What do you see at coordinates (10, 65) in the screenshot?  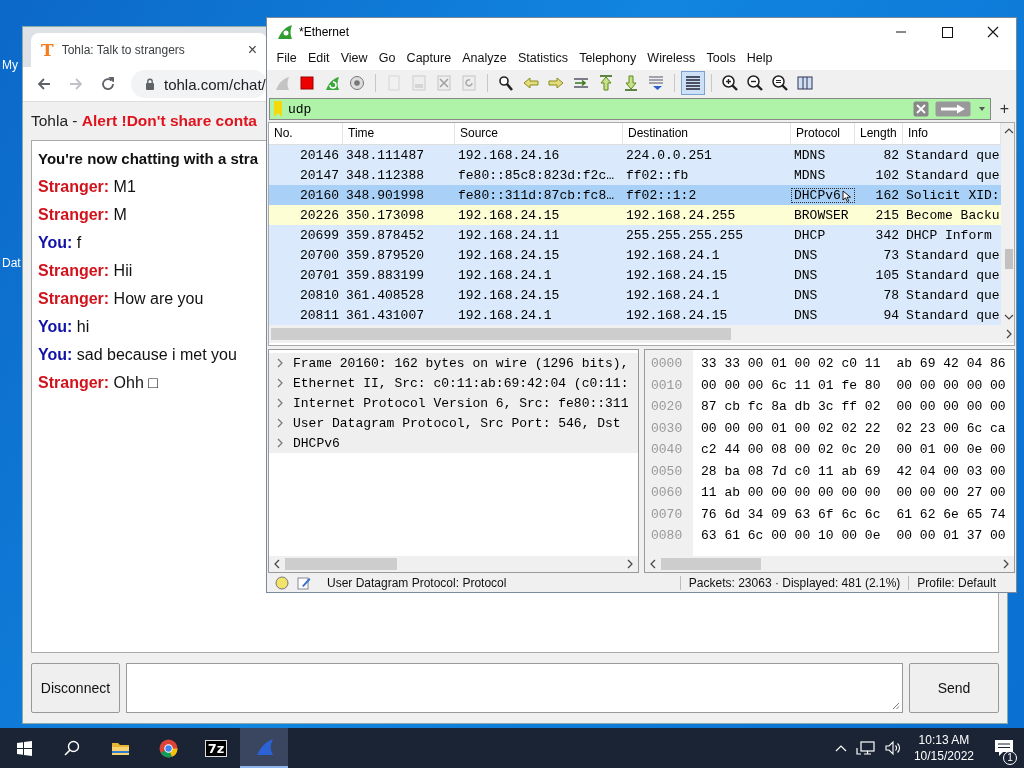 I see `desktop-icon-label: My` at bounding box center [10, 65].